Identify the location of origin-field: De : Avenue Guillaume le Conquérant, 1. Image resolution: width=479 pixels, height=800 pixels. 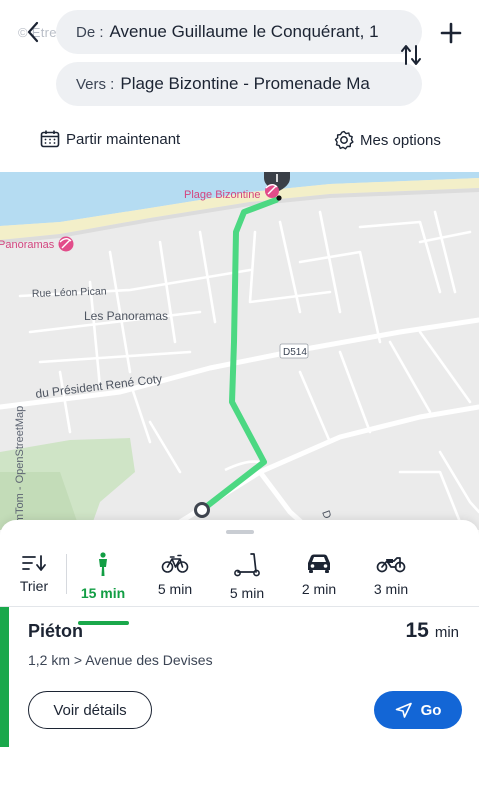
(239, 32).